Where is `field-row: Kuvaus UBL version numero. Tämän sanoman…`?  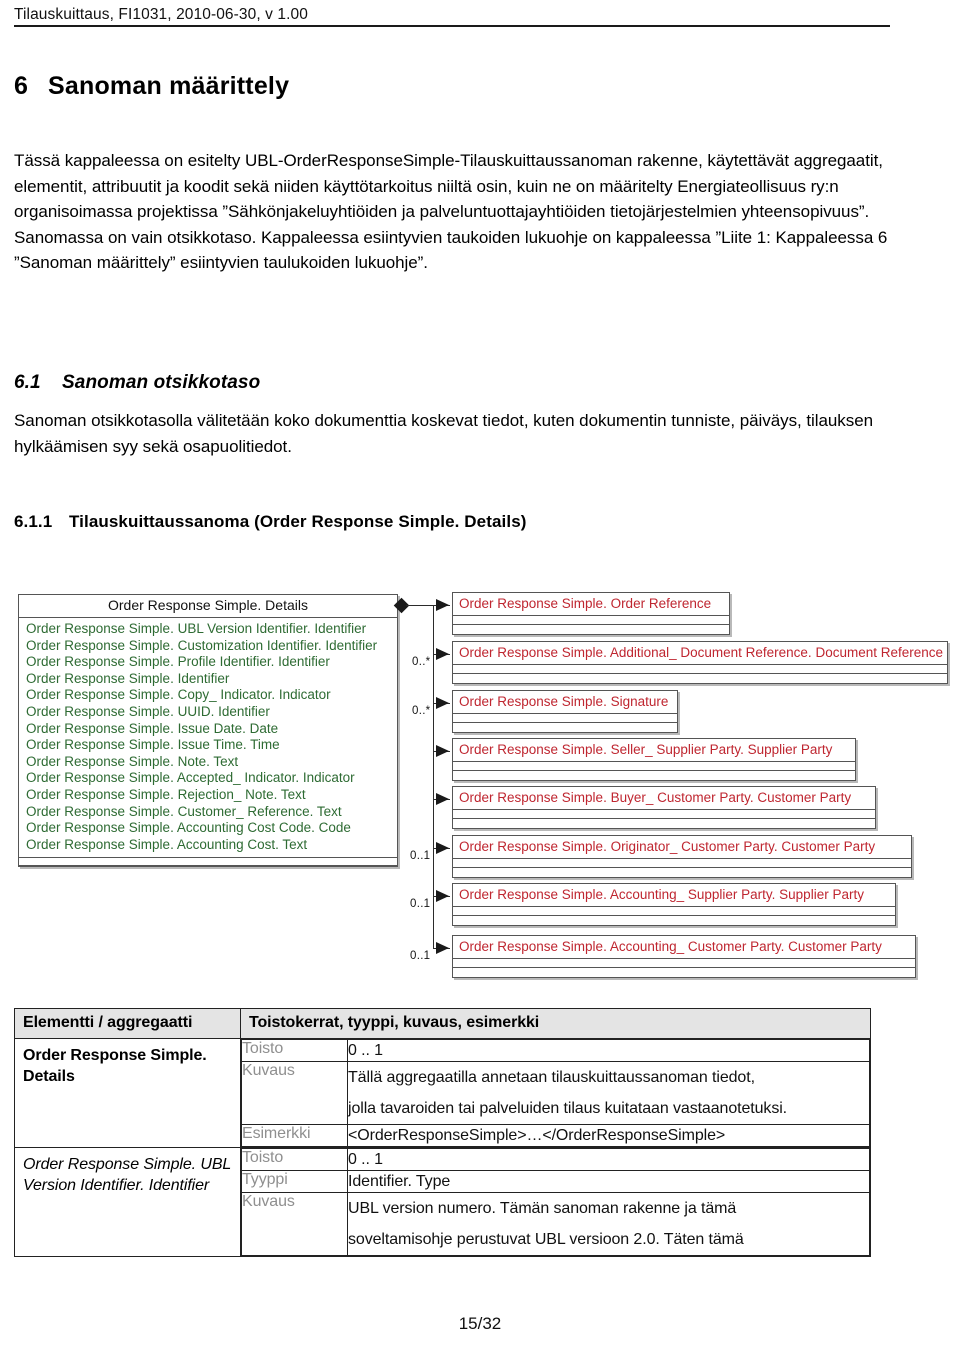 field-row: Kuvaus UBL version numero. Tämän sanoman… is located at coordinates (555, 1224).